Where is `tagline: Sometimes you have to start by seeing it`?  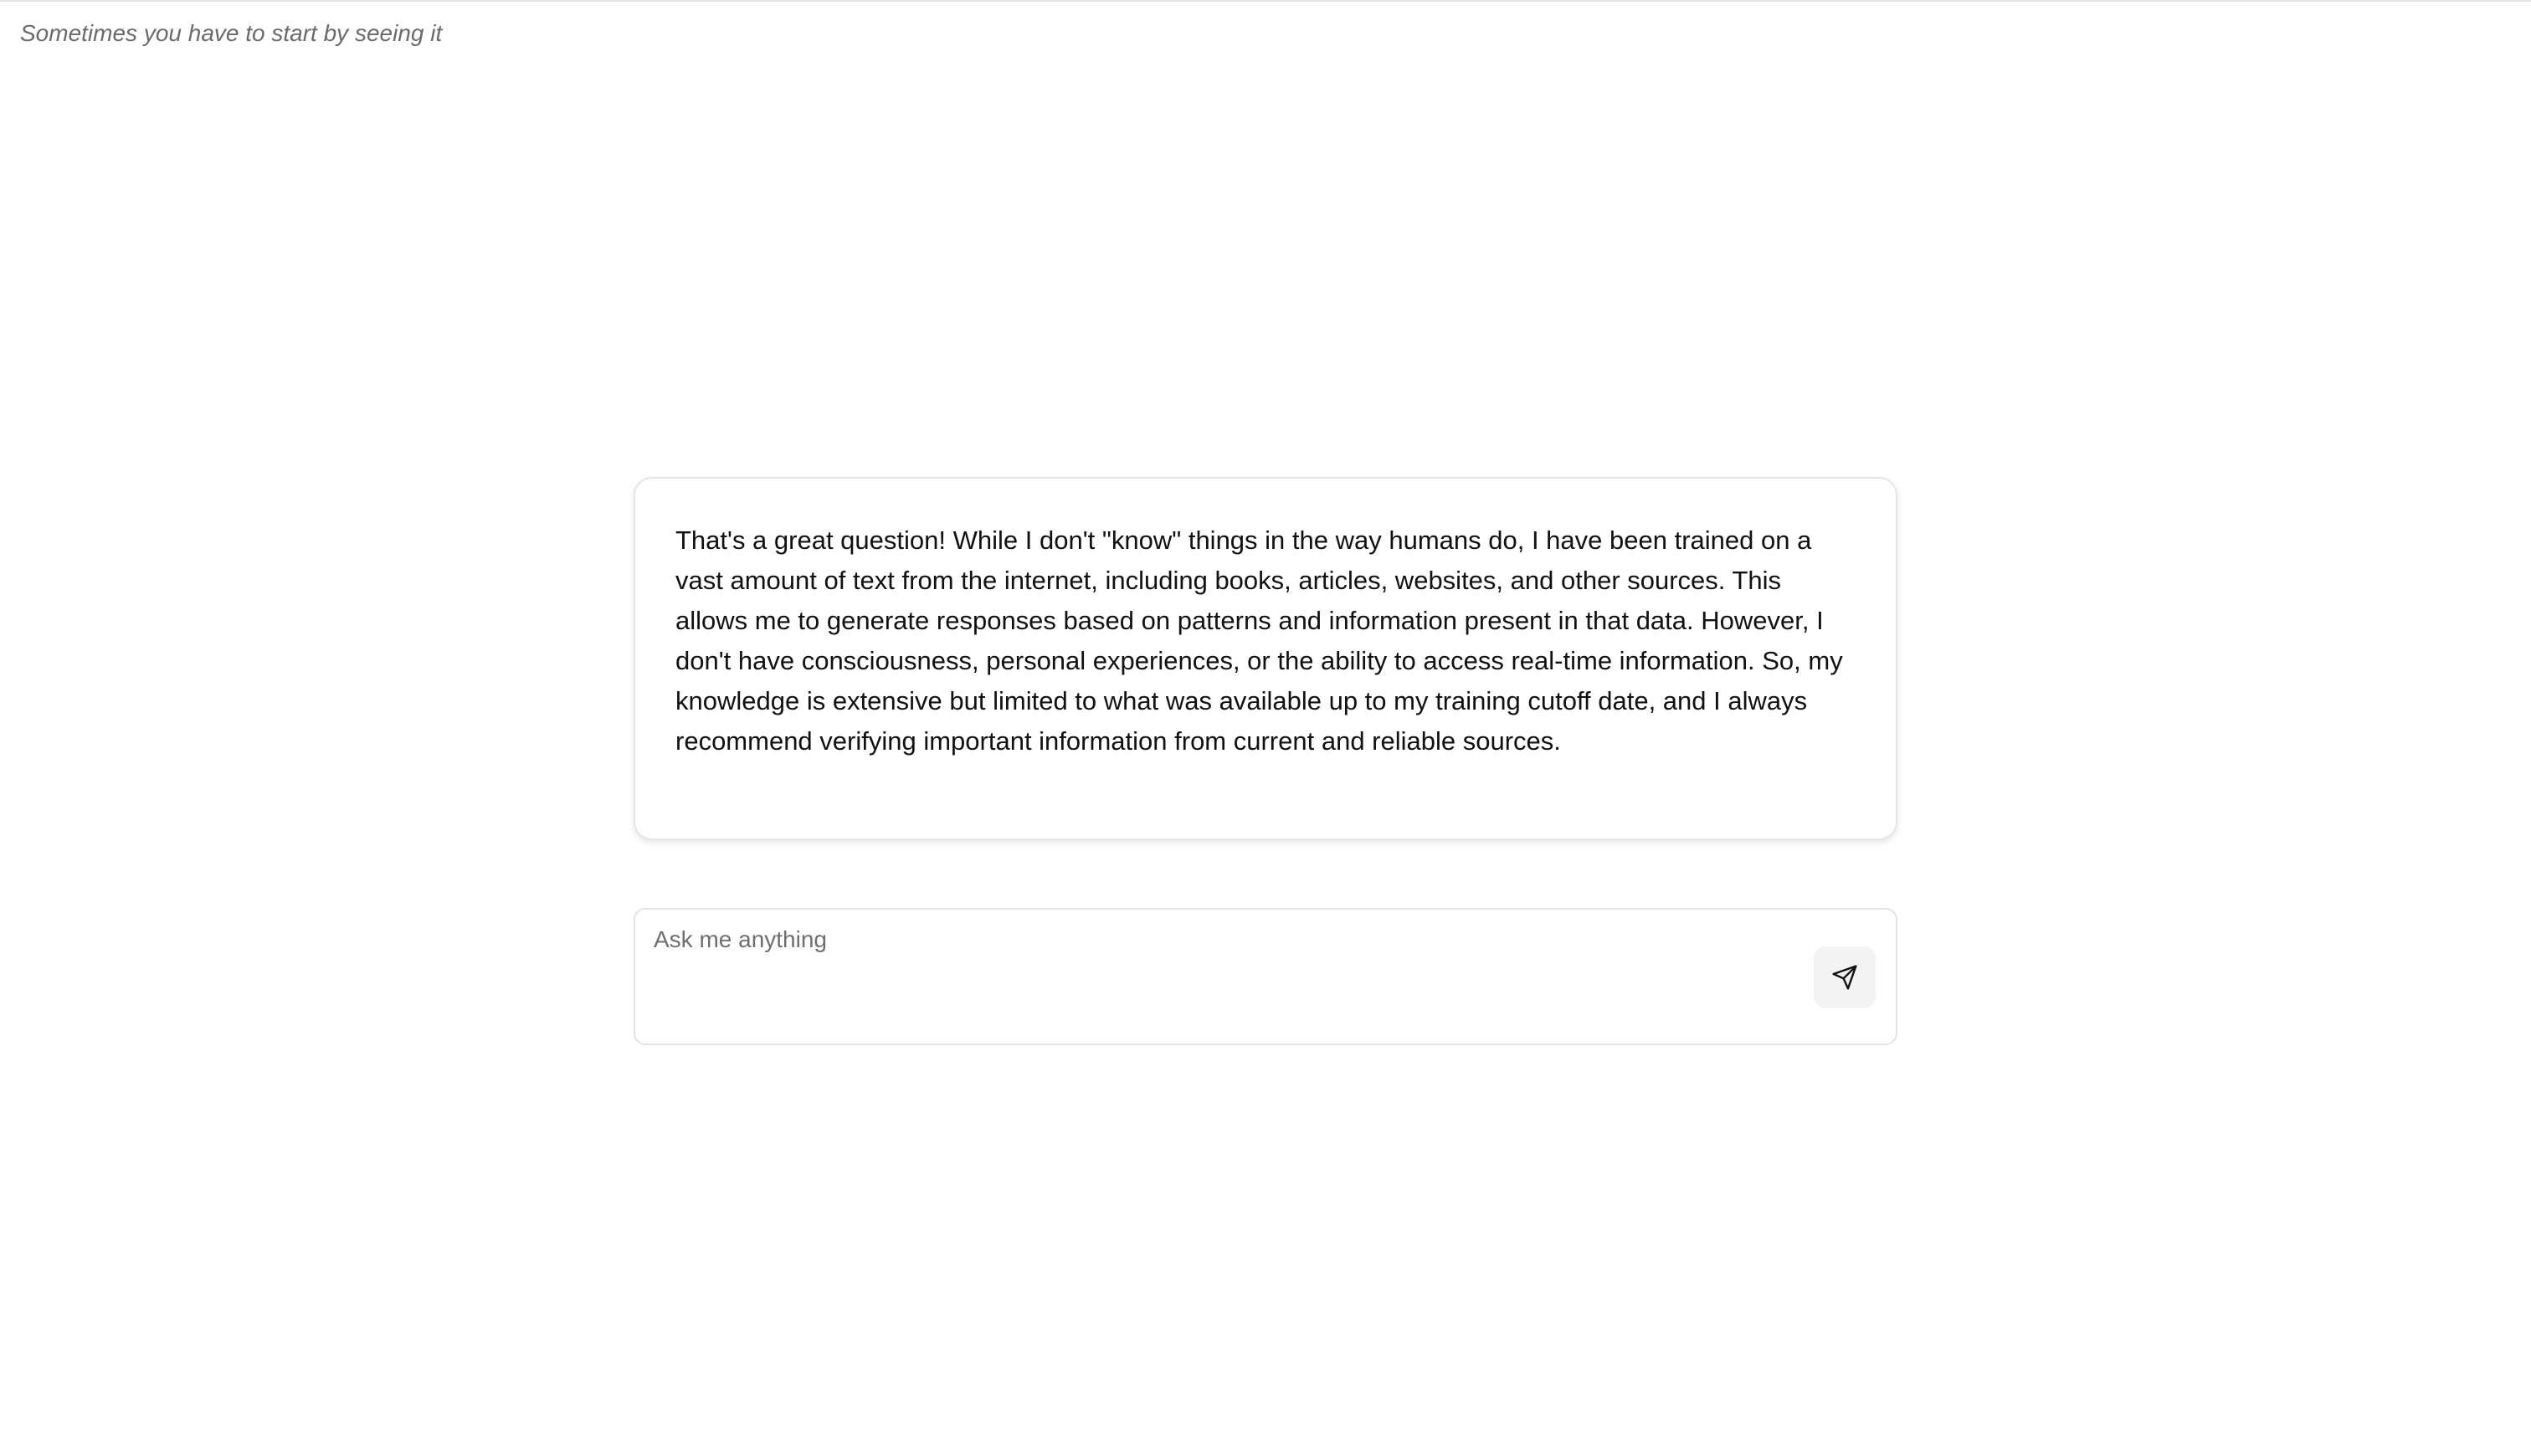
tagline: Sometimes you have to start by seeing it is located at coordinates (231, 33).